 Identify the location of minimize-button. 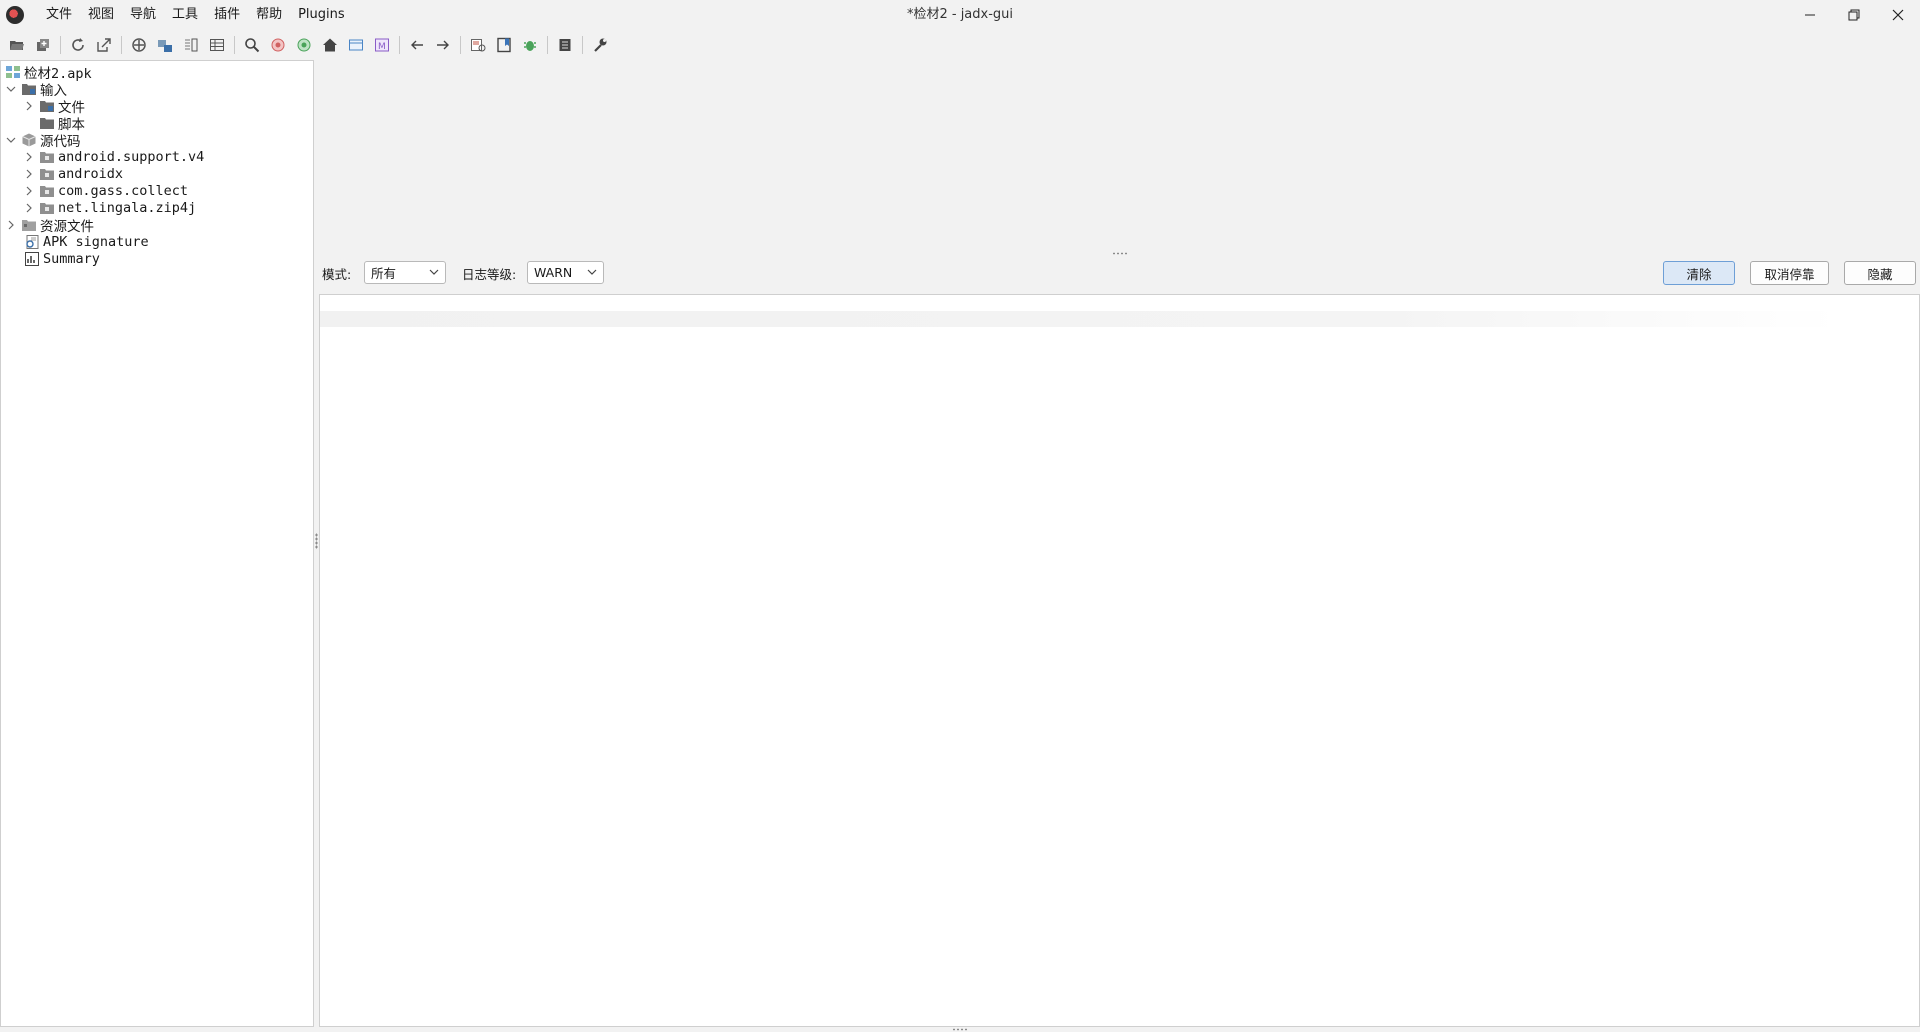
(1810, 15).